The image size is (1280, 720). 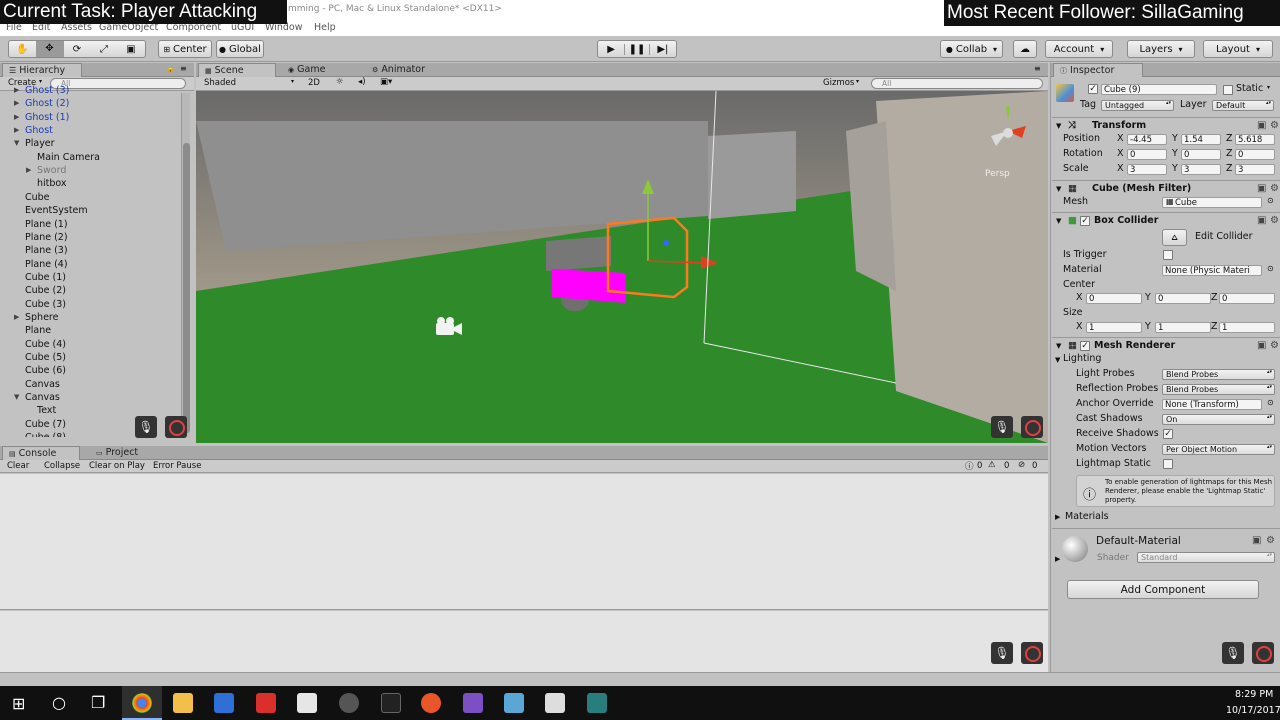 I want to click on error-pause-button: Error Pause, so click(x=177, y=466).